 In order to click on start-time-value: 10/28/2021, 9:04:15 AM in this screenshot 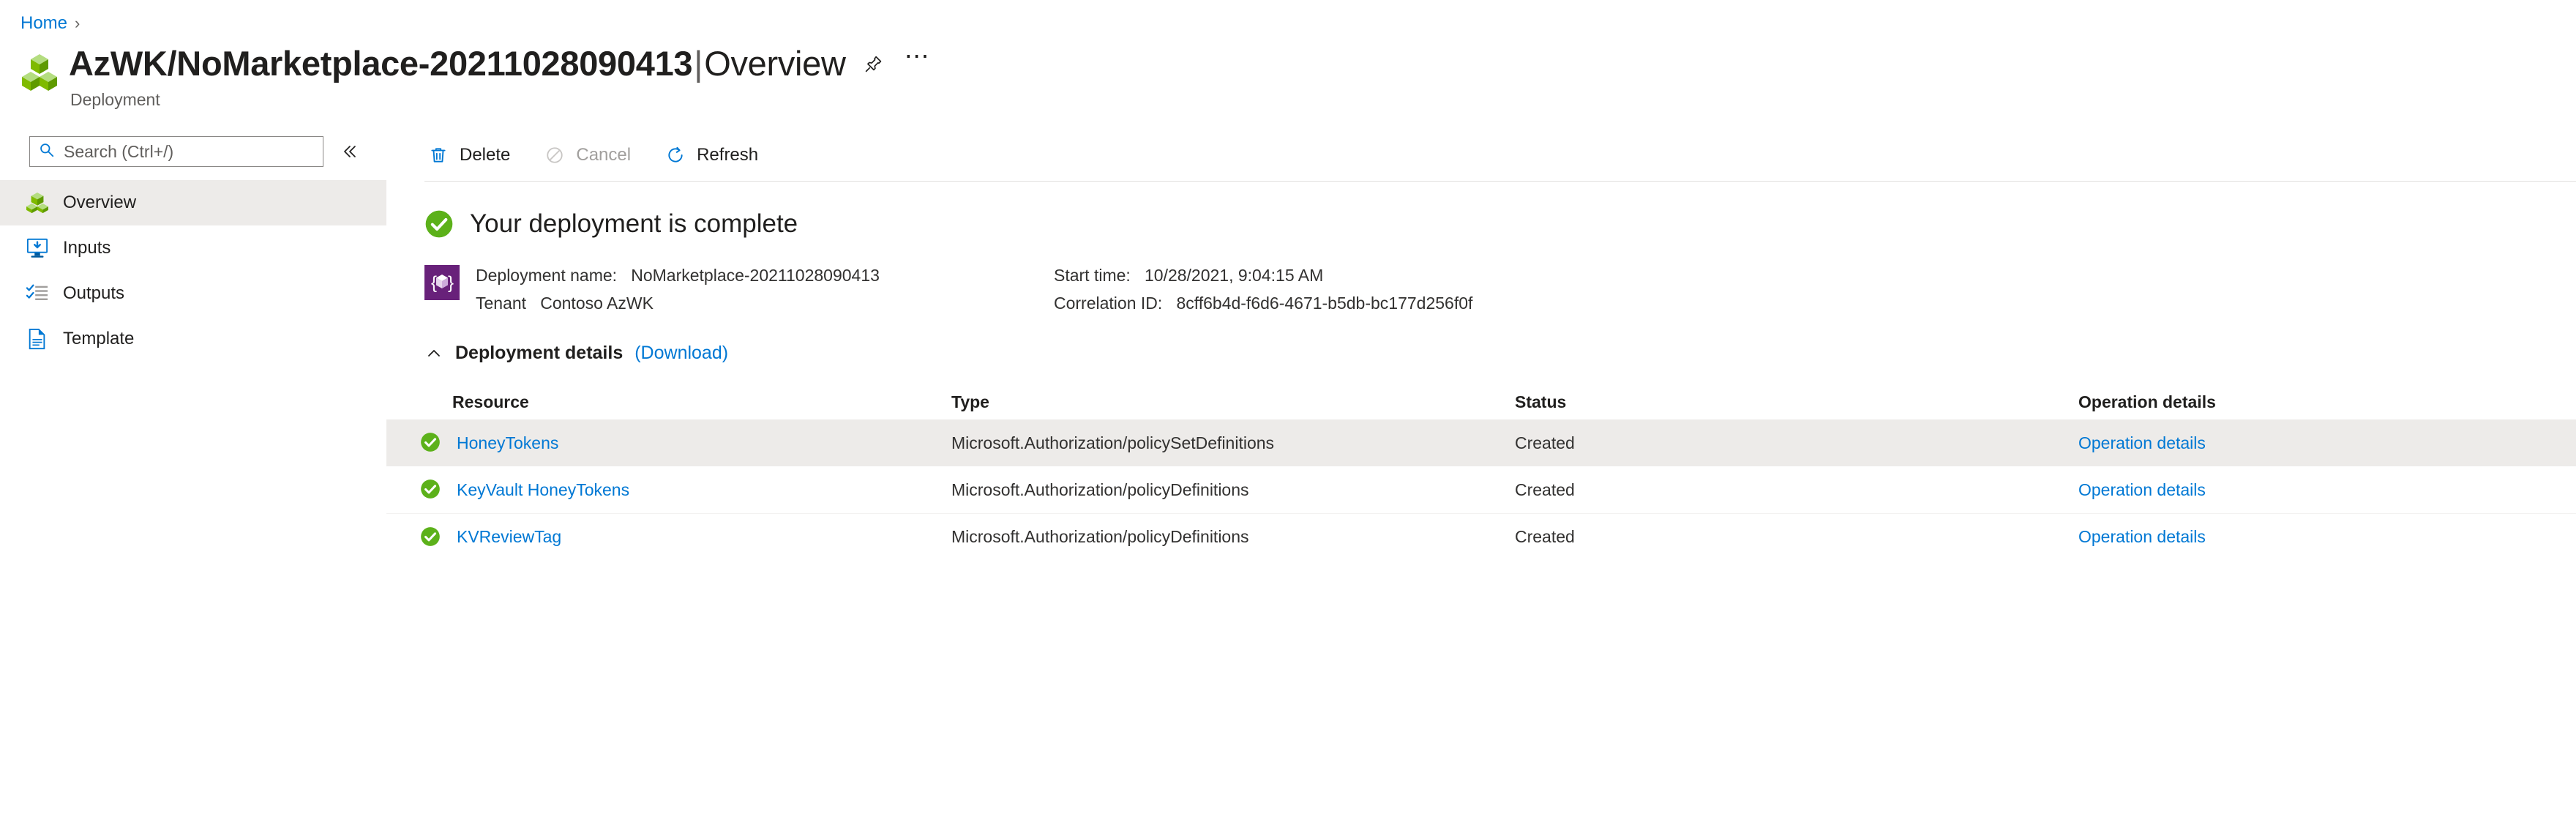, I will do `click(1234, 275)`.